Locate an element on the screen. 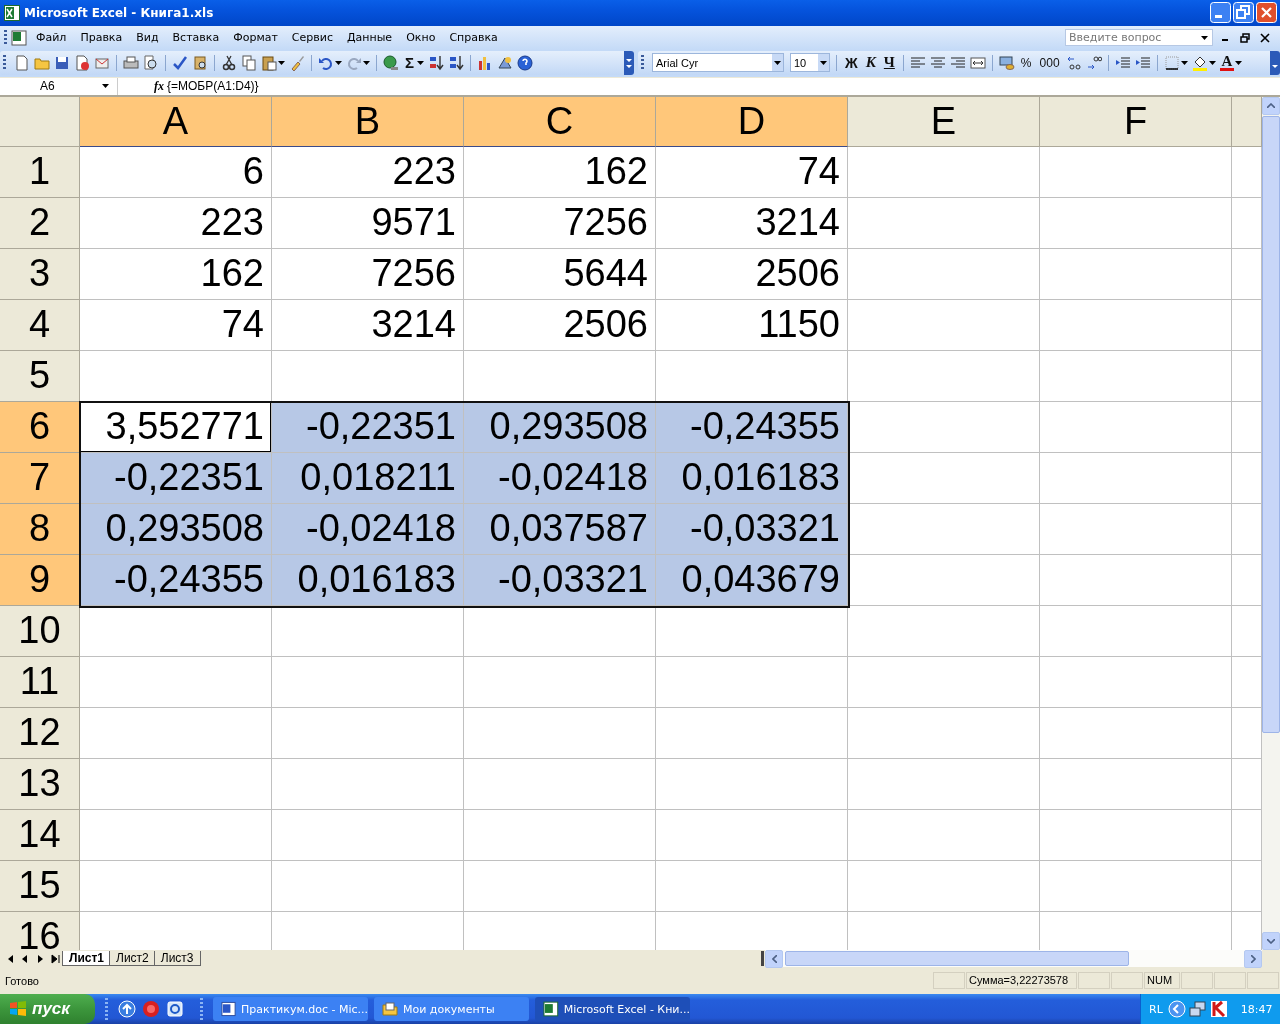  row-header: 5 is located at coordinates (40, 376).